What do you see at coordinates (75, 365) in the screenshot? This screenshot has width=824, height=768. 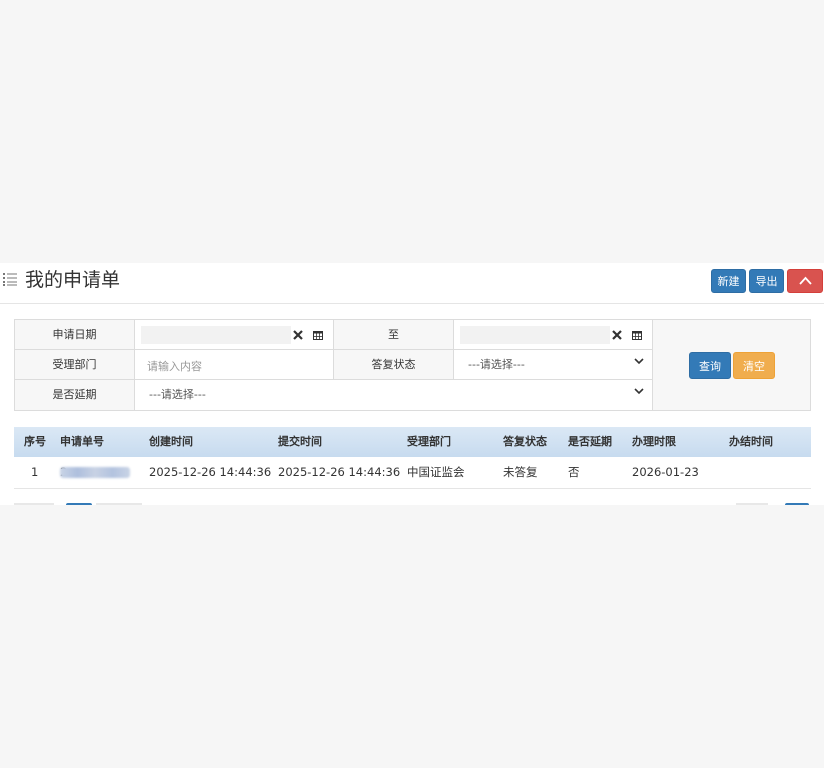 I see `department-label: 受理部门` at bounding box center [75, 365].